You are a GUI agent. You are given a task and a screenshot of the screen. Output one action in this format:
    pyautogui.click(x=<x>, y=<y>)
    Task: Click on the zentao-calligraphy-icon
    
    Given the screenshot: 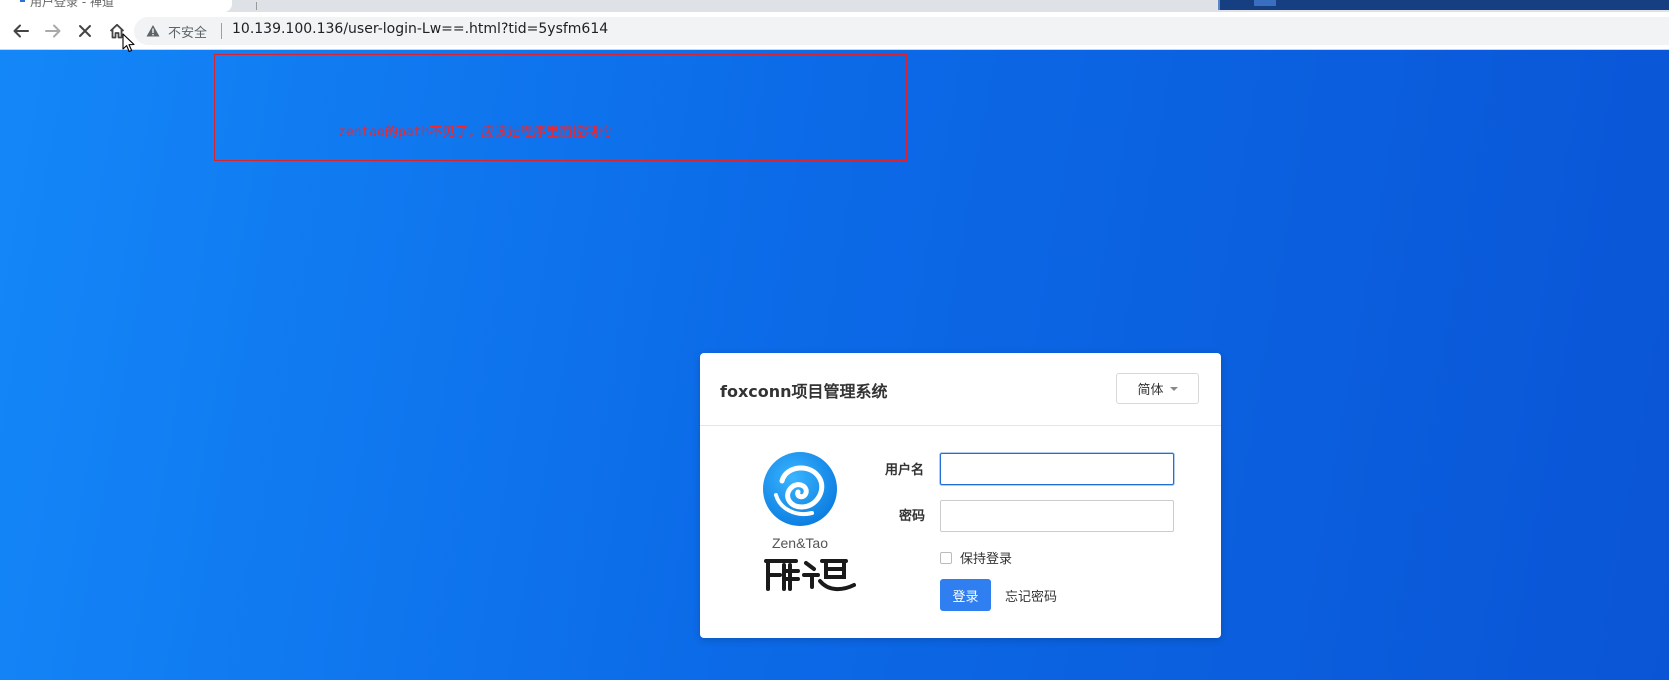 What is the action you would take?
    pyautogui.click(x=810, y=575)
    